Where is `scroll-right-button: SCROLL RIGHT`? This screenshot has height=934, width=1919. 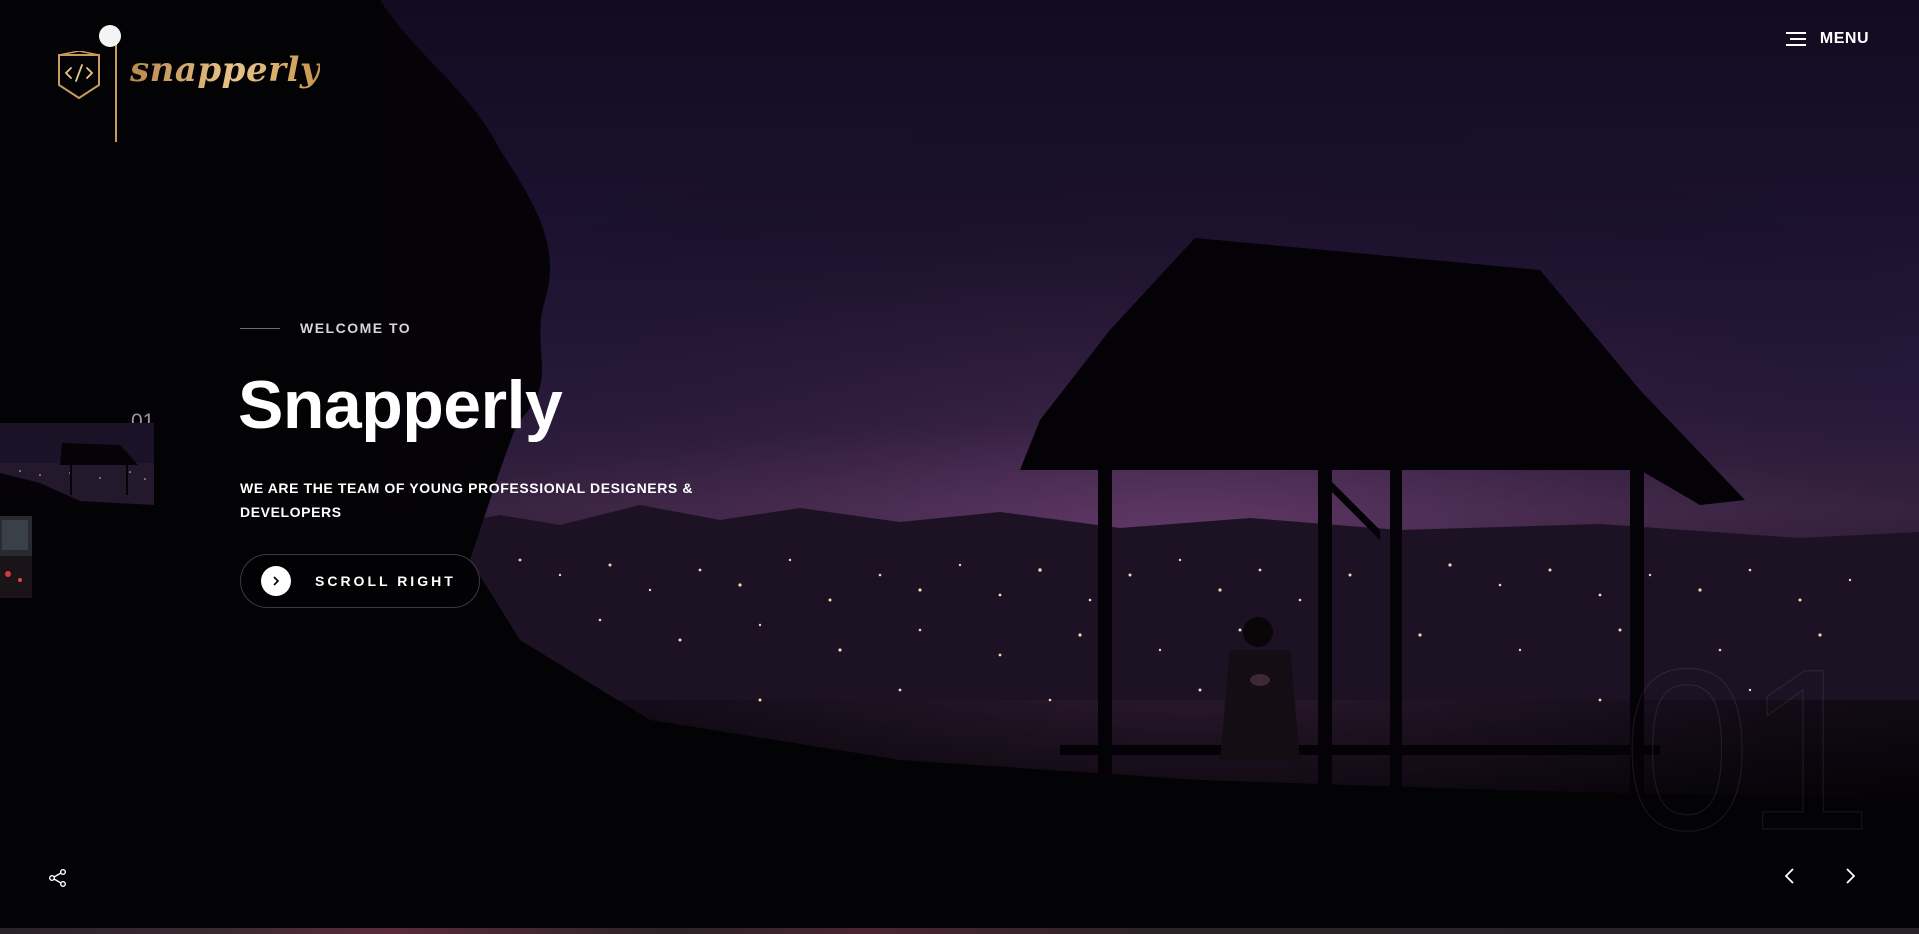
scroll-right-button: SCROLL RIGHT is located at coordinates (360, 581).